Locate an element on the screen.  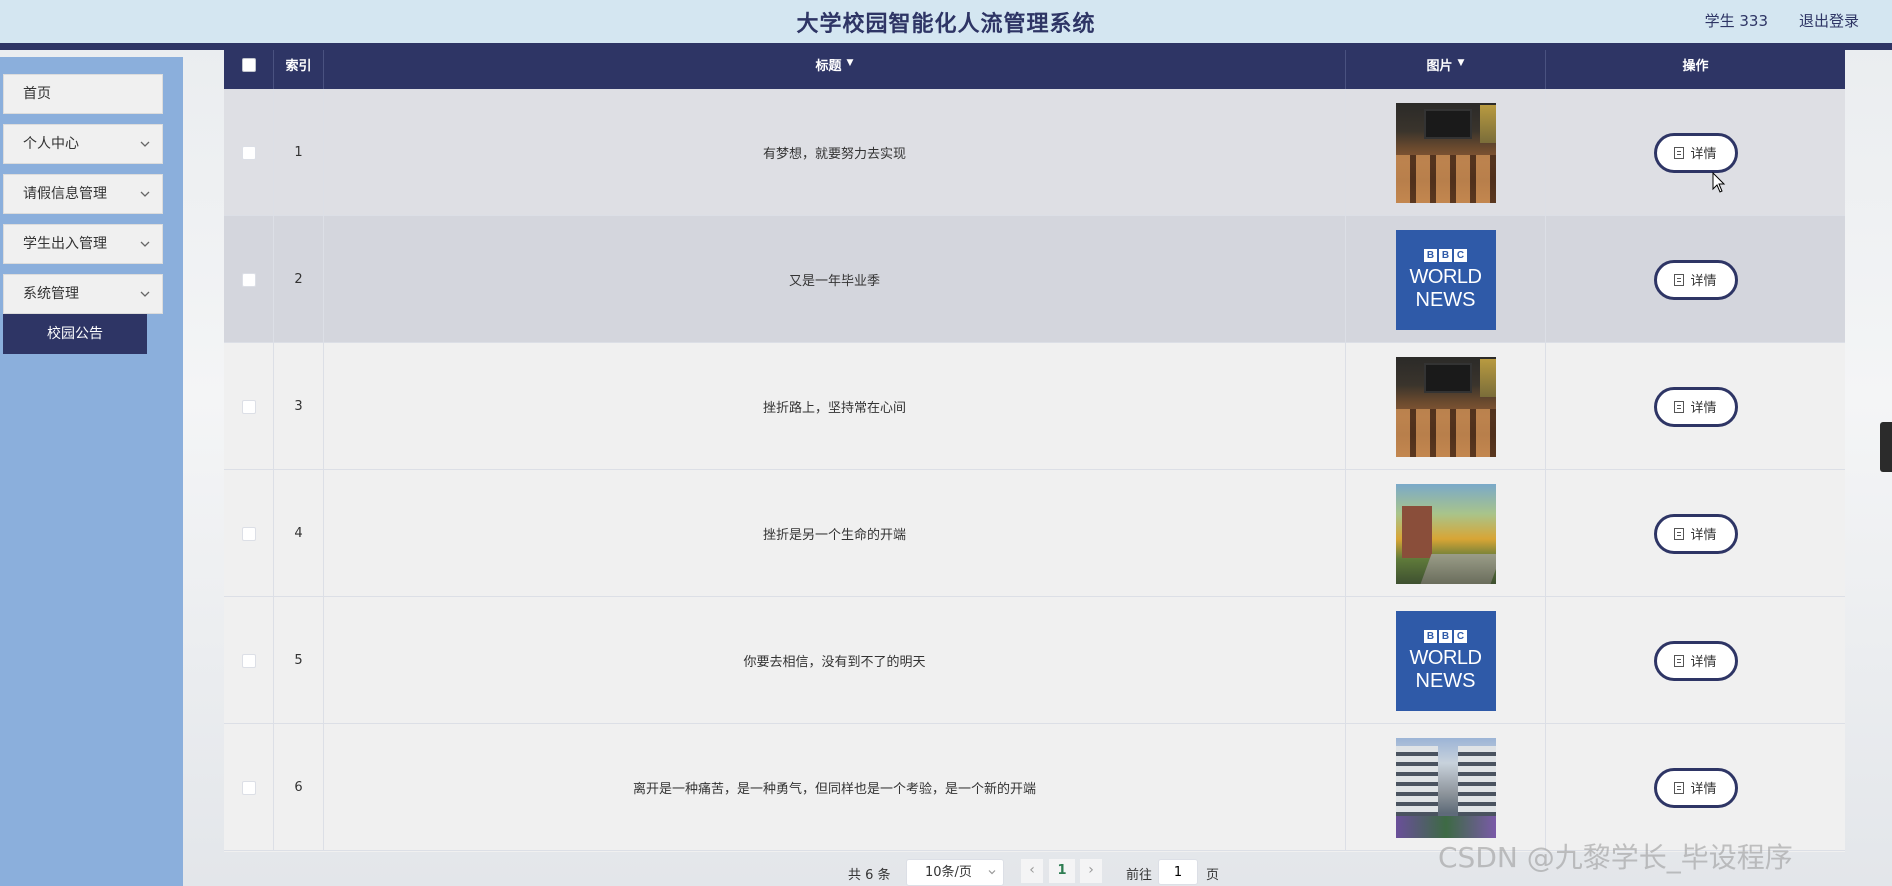
column-label: 图片 is located at coordinates (1439, 66).